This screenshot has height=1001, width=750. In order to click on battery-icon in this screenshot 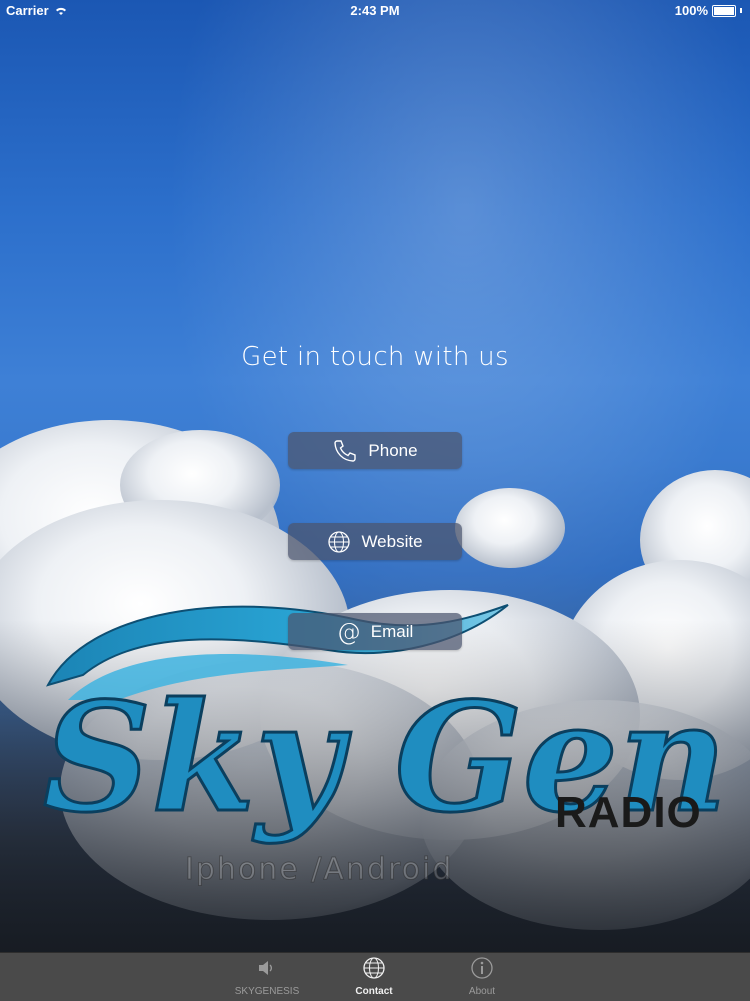, I will do `click(724, 10)`.